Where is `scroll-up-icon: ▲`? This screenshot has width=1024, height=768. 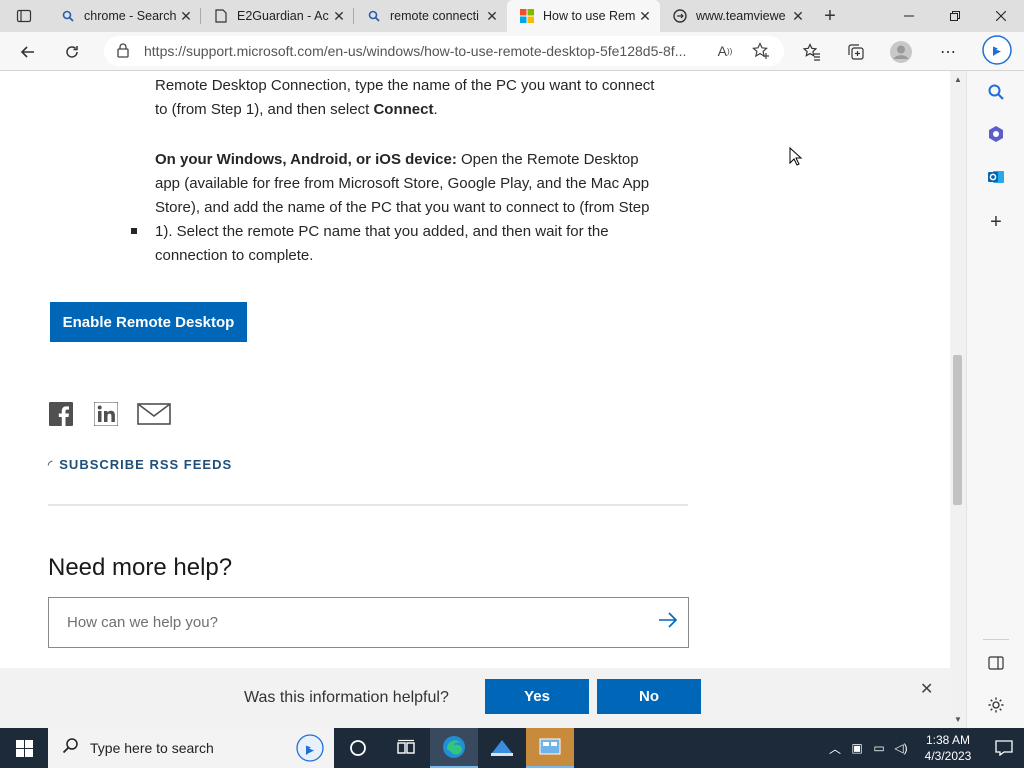 scroll-up-icon: ▲ is located at coordinates (958, 79).